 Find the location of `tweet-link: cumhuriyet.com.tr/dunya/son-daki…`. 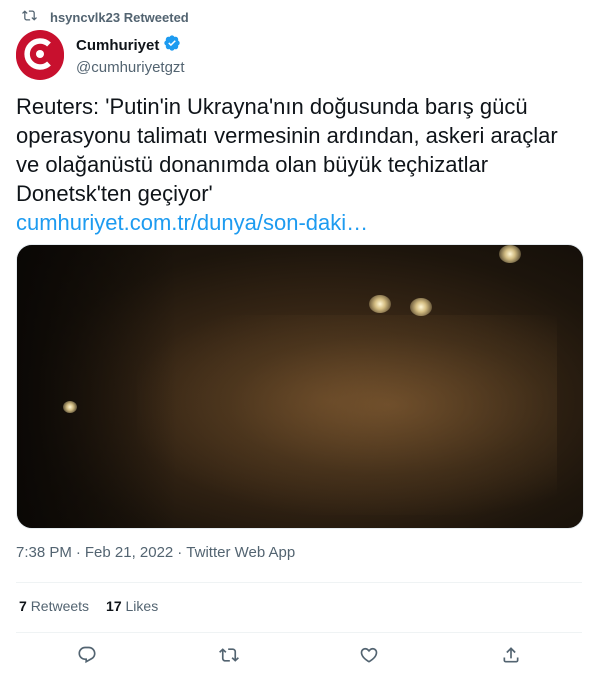

tweet-link: cumhuriyet.com.tr/dunya/son-daki… is located at coordinates (301, 222).